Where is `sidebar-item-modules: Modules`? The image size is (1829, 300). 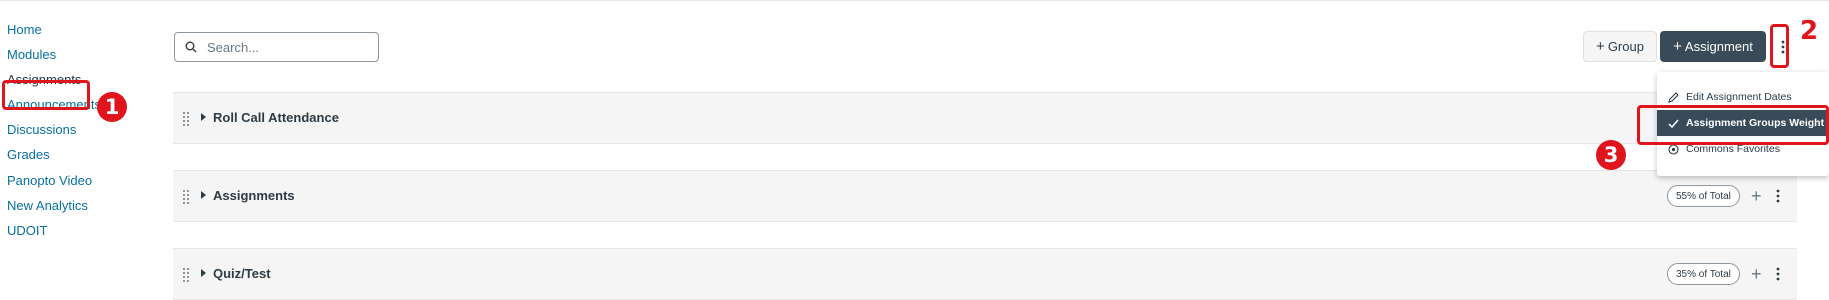 sidebar-item-modules: Modules is located at coordinates (31, 55).